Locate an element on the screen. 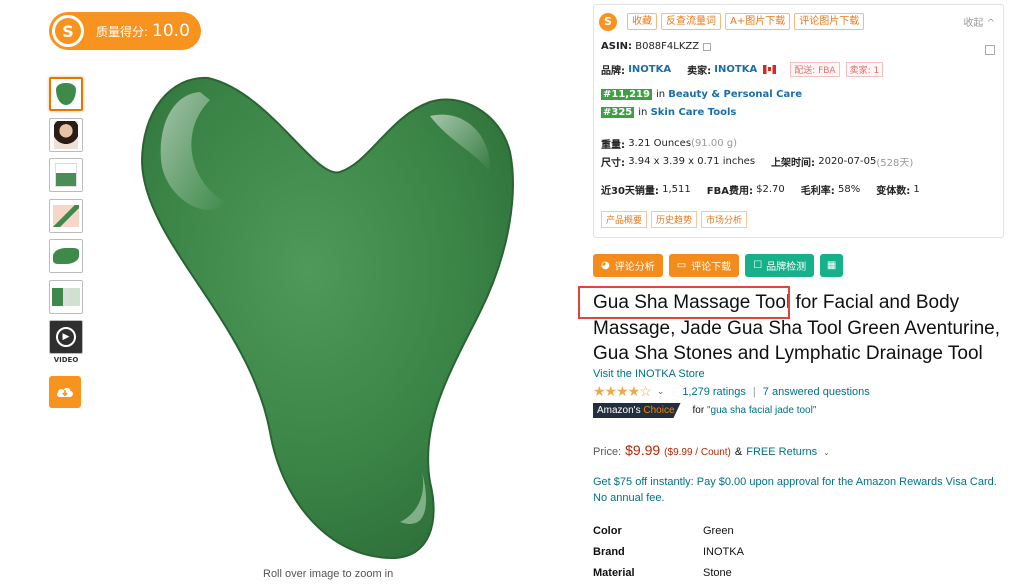 The width and height of the screenshot is (1023, 585). price-value: $9.99 is located at coordinates (643, 450).